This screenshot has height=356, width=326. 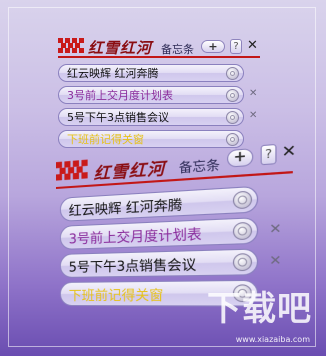 What do you see at coordinates (120, 48) in the screenshot?
I see `brand-title: 红雪红河` at bounding box center [120, 48].